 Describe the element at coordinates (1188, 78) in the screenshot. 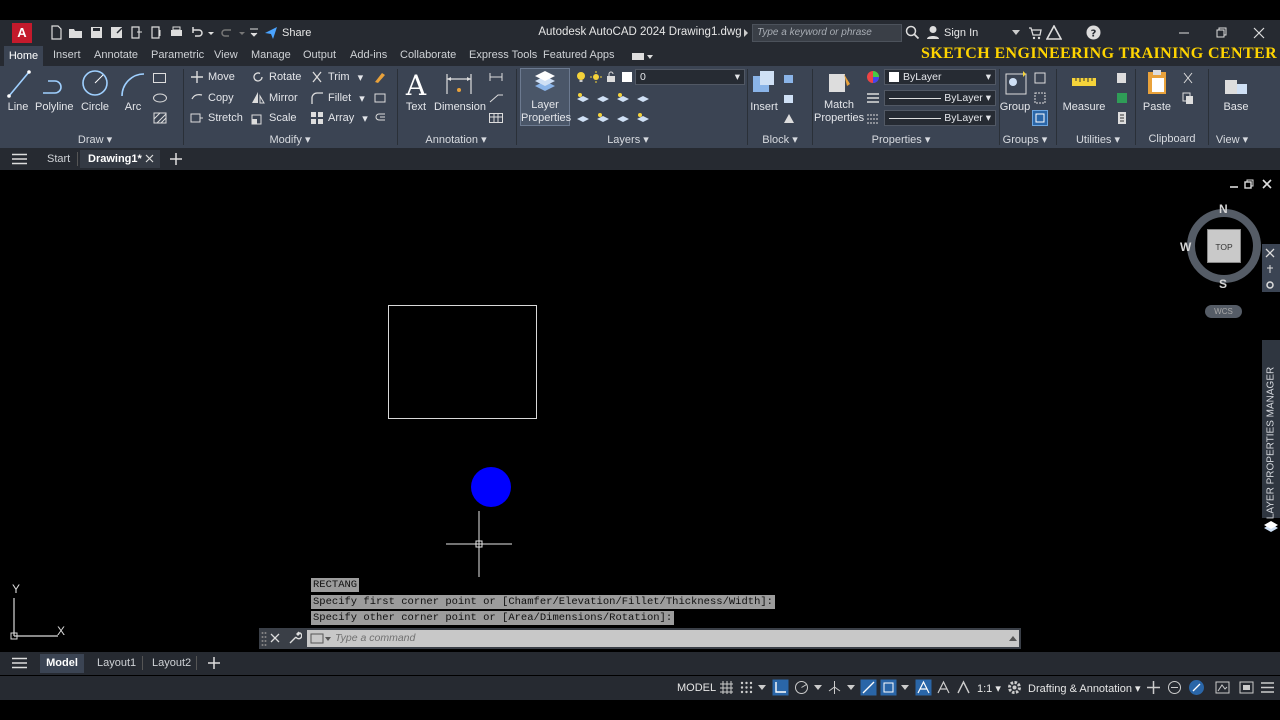

I see `cut-icon` at that location.